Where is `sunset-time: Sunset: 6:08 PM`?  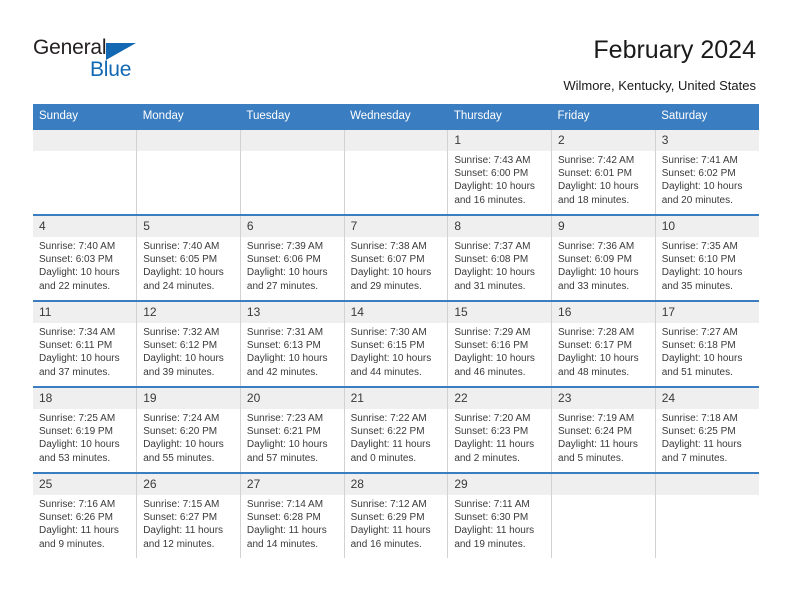 sunset-time: Sunset: 6:08 PM is located at coordinates (491, 260).